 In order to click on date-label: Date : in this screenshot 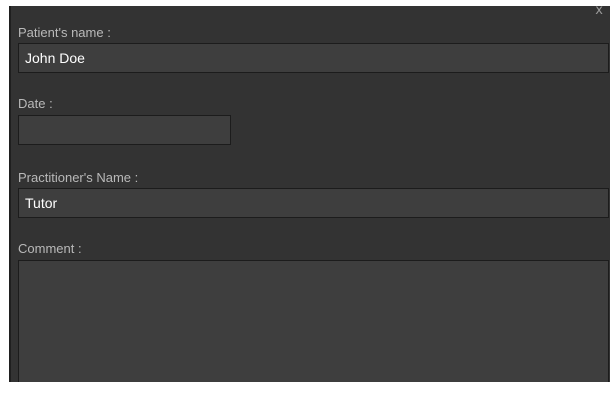, I will do `click(35, 103)`.